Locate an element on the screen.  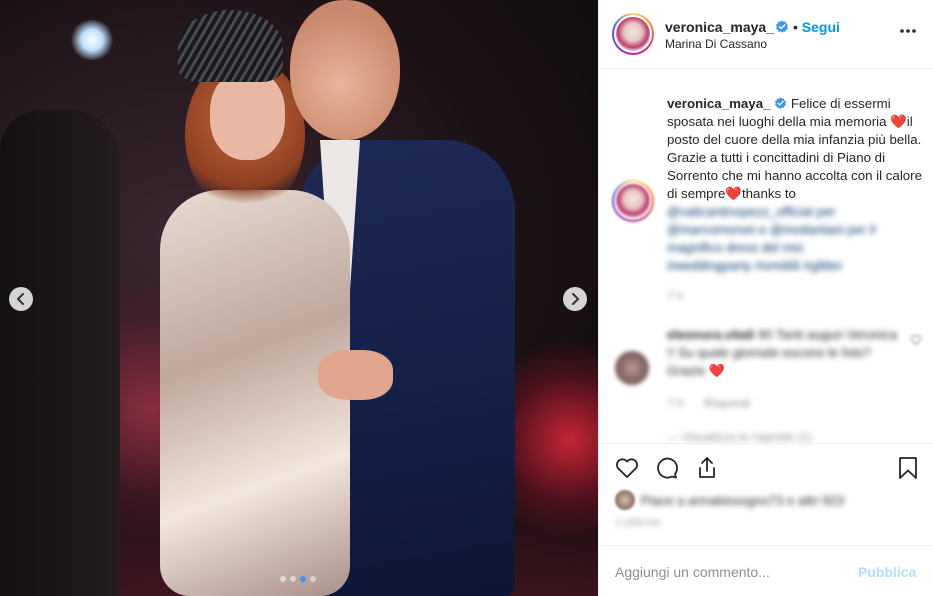
caption-text: magnifico dress del mio is located at coordinates (735, 247).